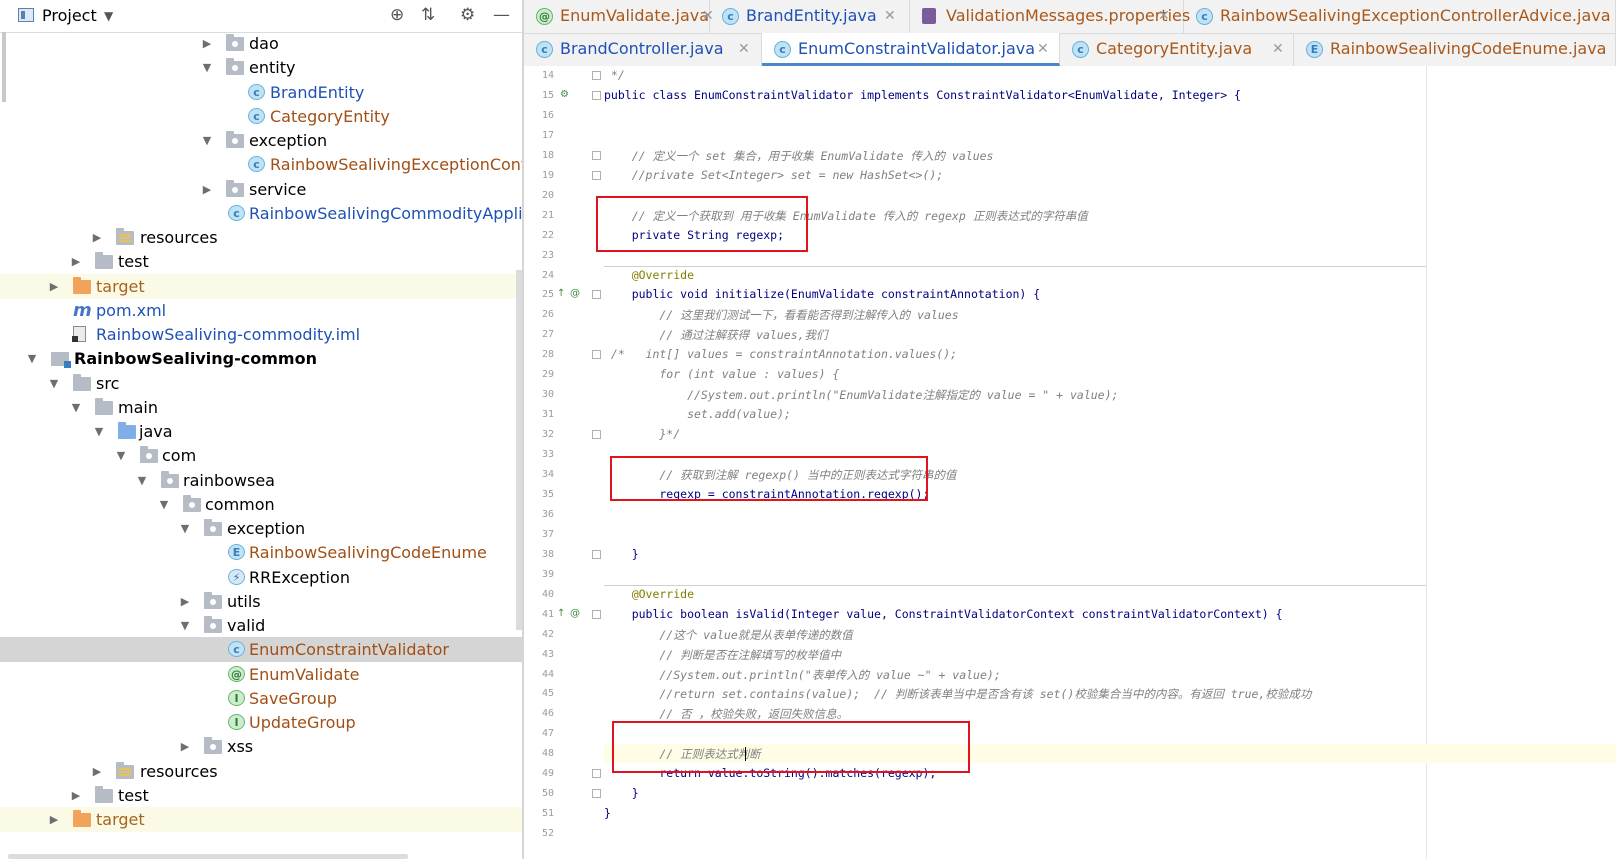 Image resolution: width=1616 pixels, height=859 pixels. What do you see at coordinates (1177, 49) in the screenshot?
I see `editor-tab: c CategoryEntity.java ✕` at bounding box center [1177, 49].